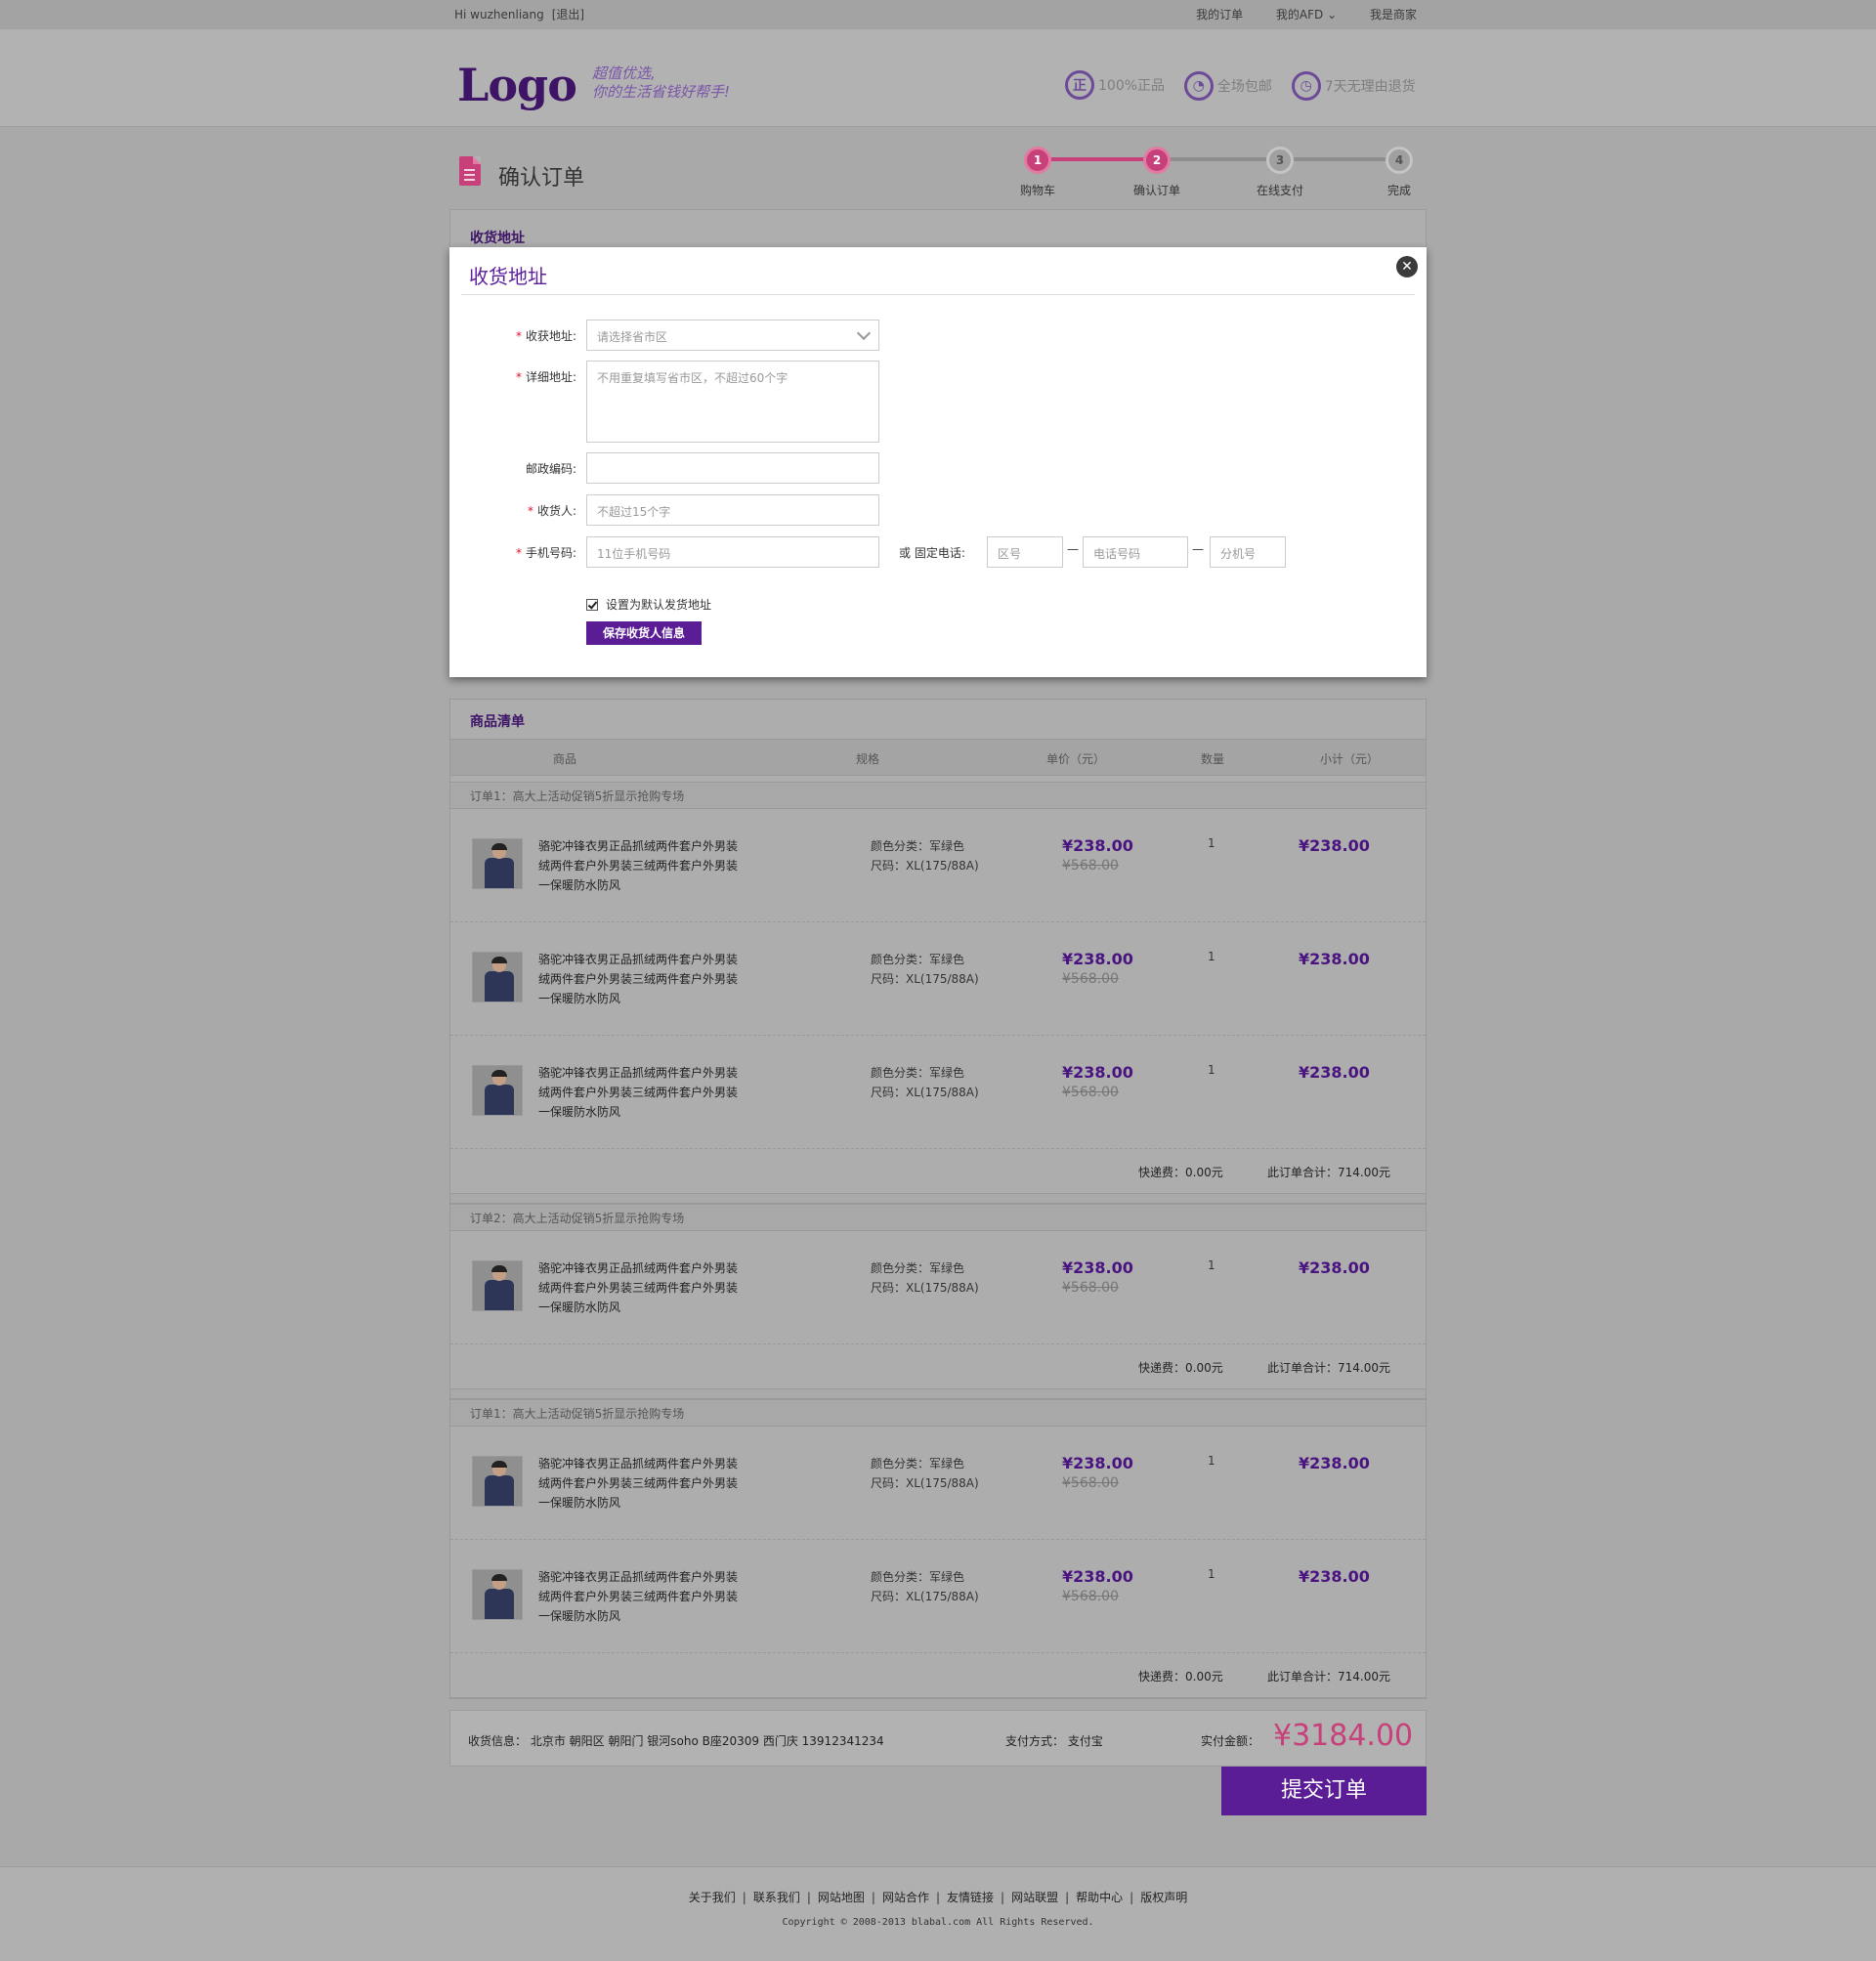 This screenshot has height=1961, width=1876. Describe the element at coordinates (550, 377) in the screenshot. I see `detail-label: 详细地址:` at that location.